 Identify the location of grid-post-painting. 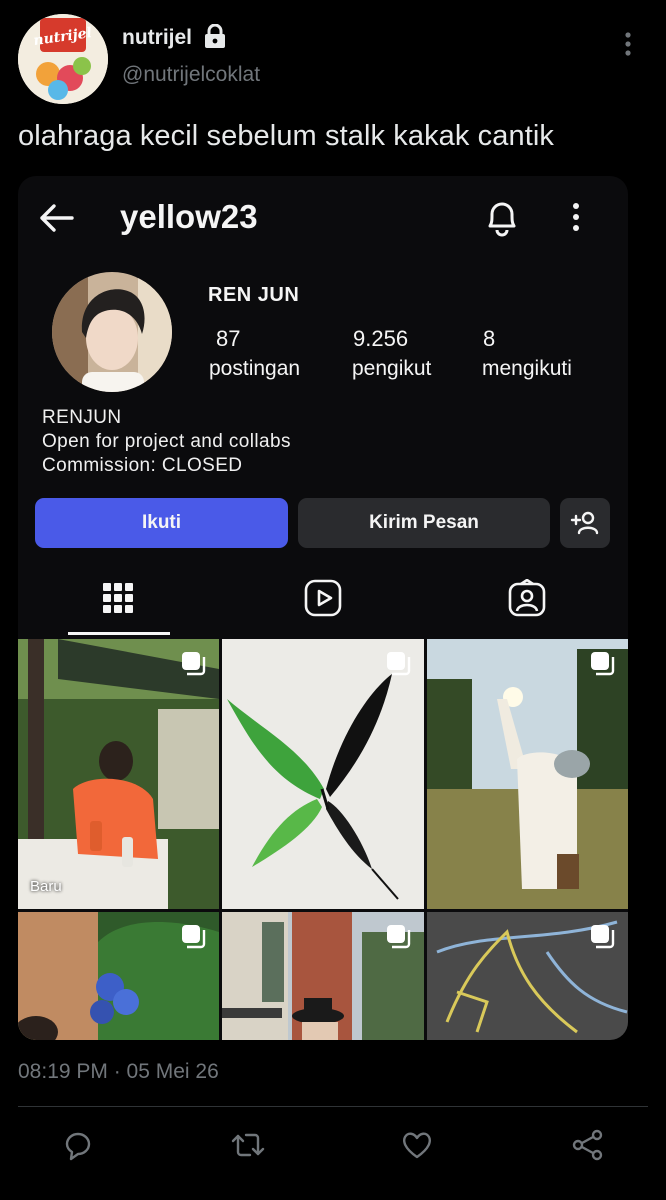
(323, 774).